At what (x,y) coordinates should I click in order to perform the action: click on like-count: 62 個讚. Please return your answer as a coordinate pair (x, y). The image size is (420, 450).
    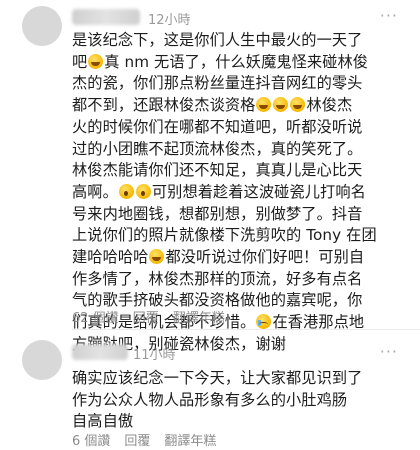
    Looking at the image, I should click on (95, 316).